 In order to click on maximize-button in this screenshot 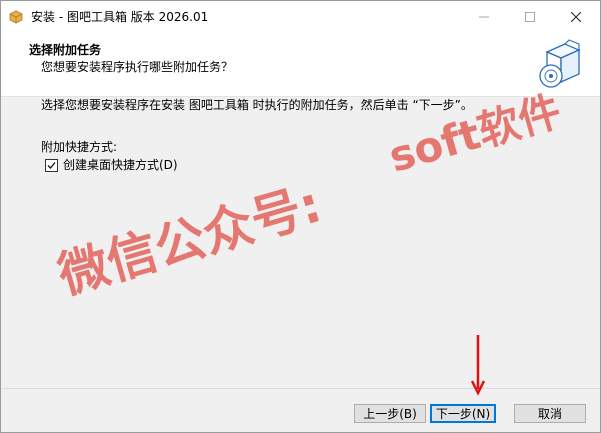, I will do `click(530, 16)`.